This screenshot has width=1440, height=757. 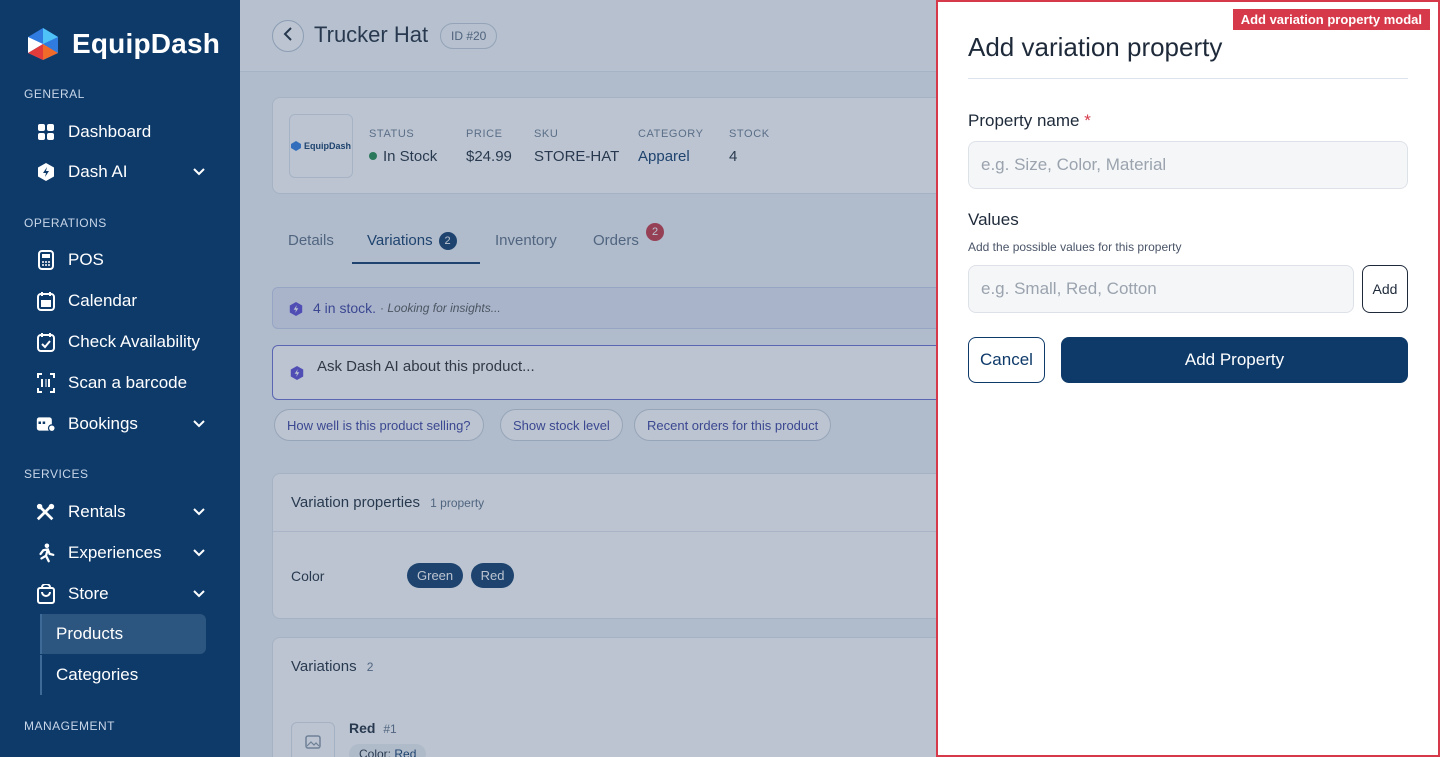 What do you see at coordinates (1385, 289) in the screenshot?
I see `add-value-button: Add` at bounding box center [1385, 289].